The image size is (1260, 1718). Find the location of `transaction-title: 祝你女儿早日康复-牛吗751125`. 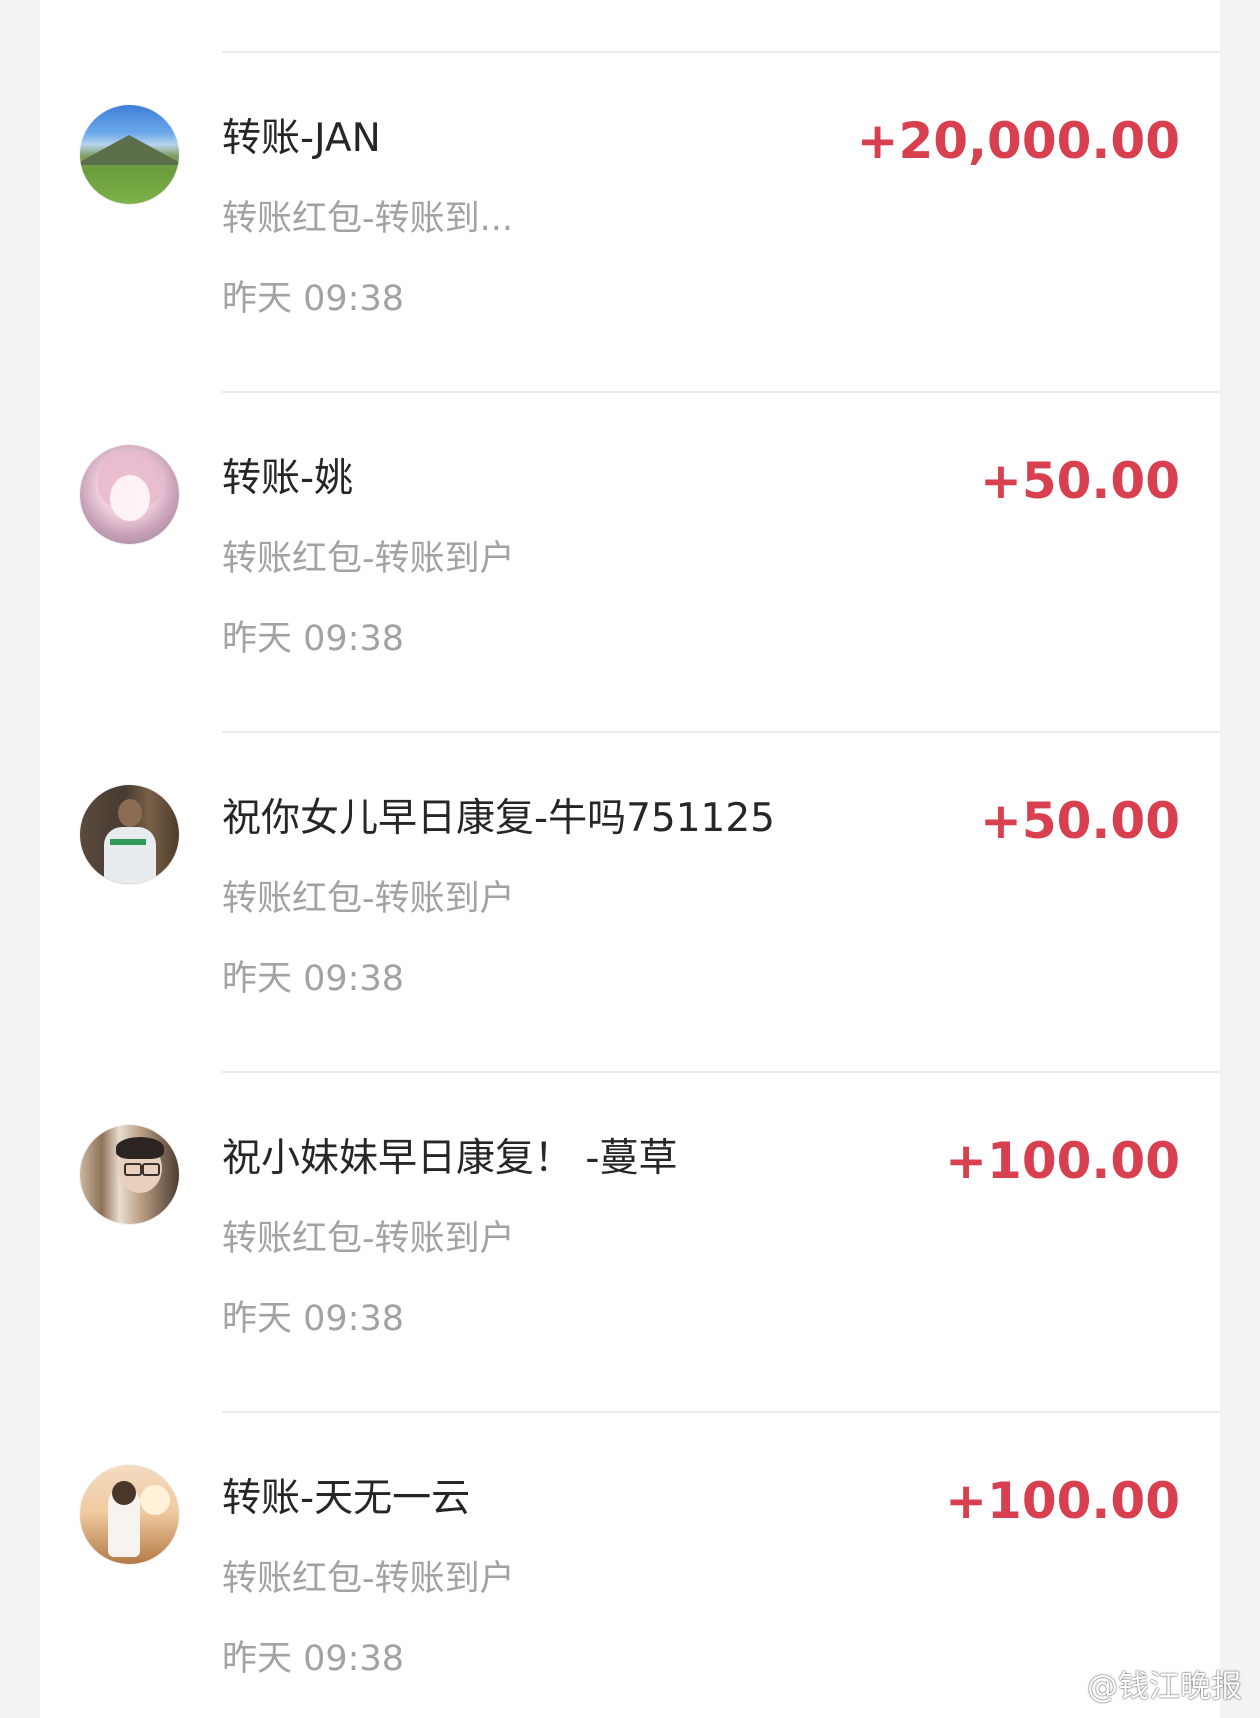

transaction-title: 祝你女儿早日康复-牛吗751125 is located at coordinates (498, 818).